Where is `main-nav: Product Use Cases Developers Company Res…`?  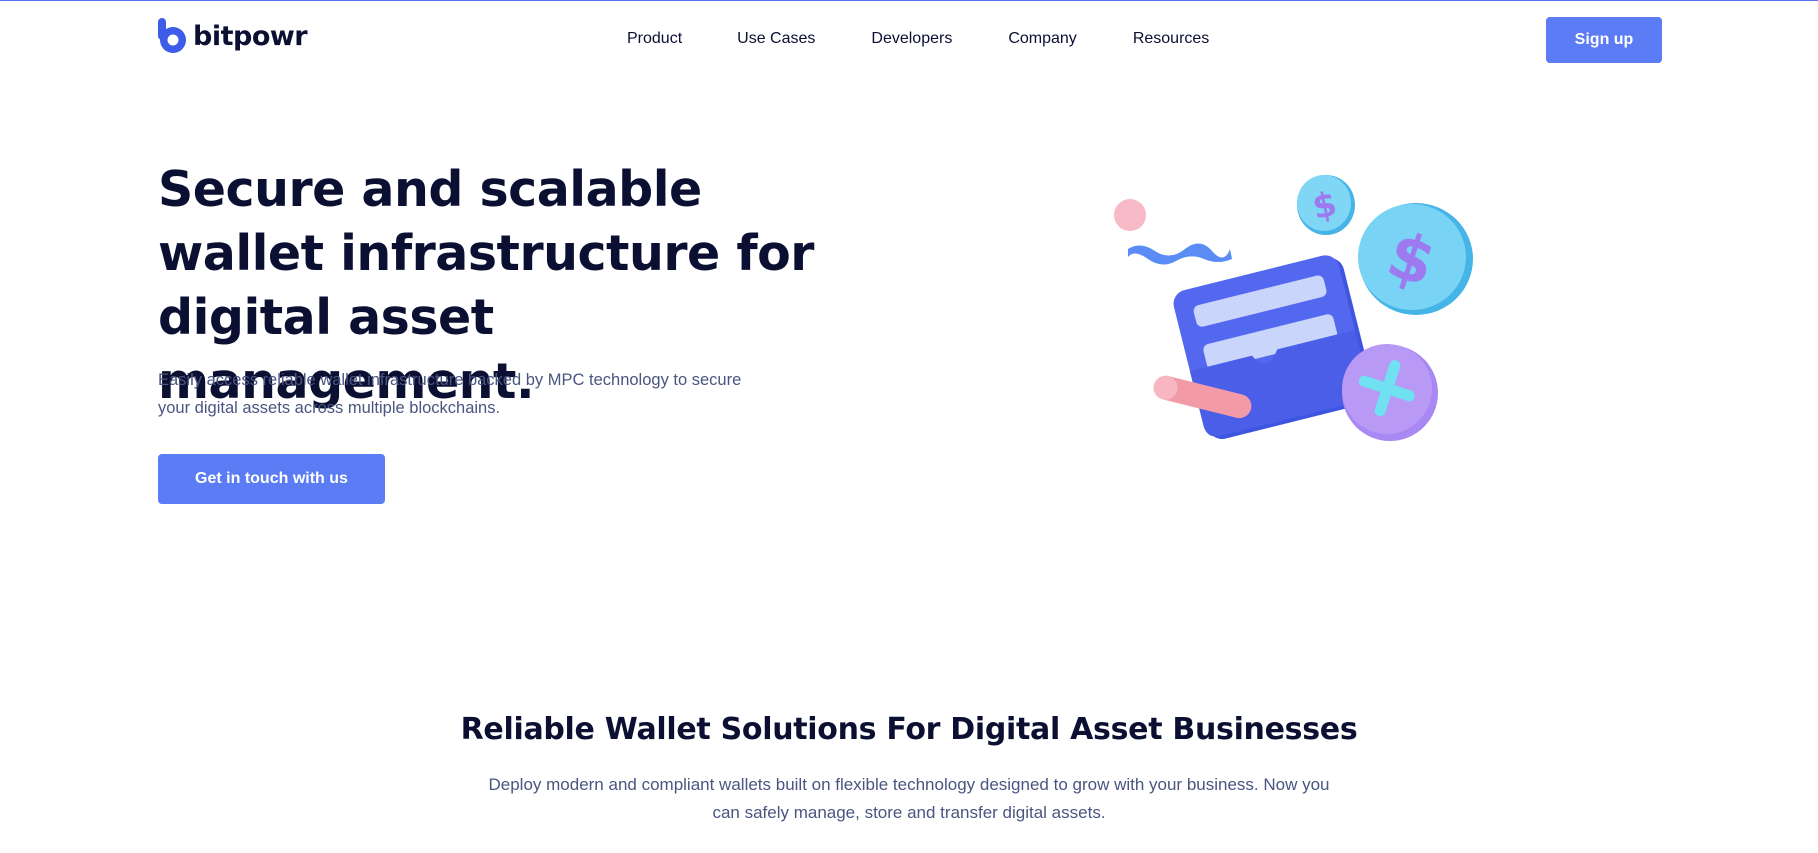 main-nav: Product Use Cases Developers Company Res… is located at coordinates (918, 39).